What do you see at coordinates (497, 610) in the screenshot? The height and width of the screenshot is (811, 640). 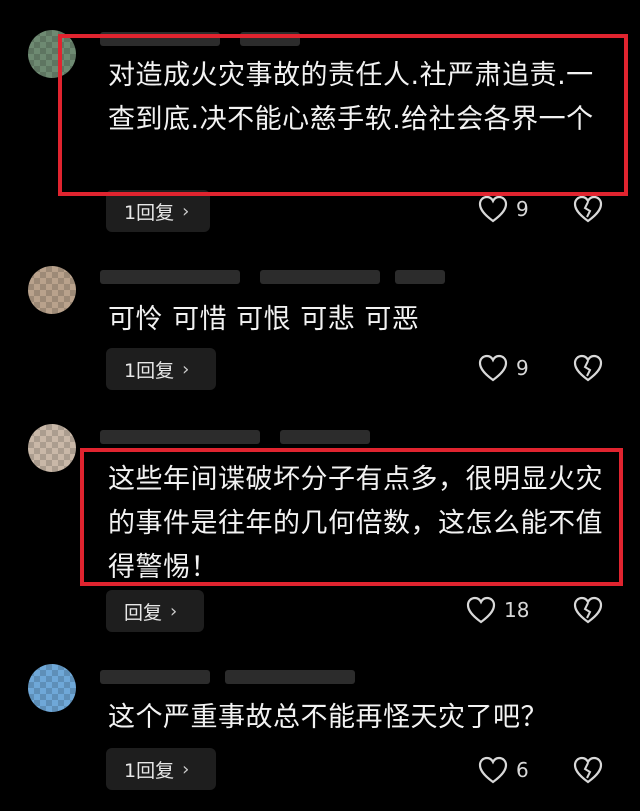 I see `like-button: 18` at bounding box center [497, 610].